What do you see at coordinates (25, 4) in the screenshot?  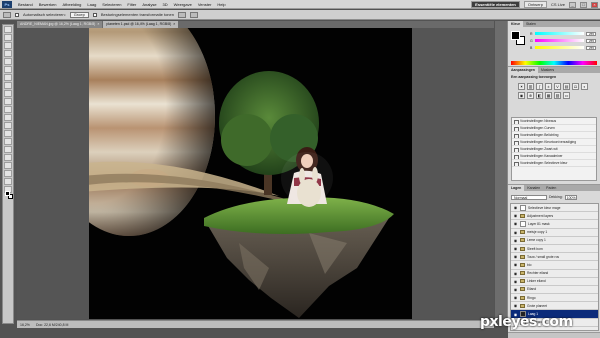 I see `menu-bestand: Bestand` at bounding box center [25, 4].